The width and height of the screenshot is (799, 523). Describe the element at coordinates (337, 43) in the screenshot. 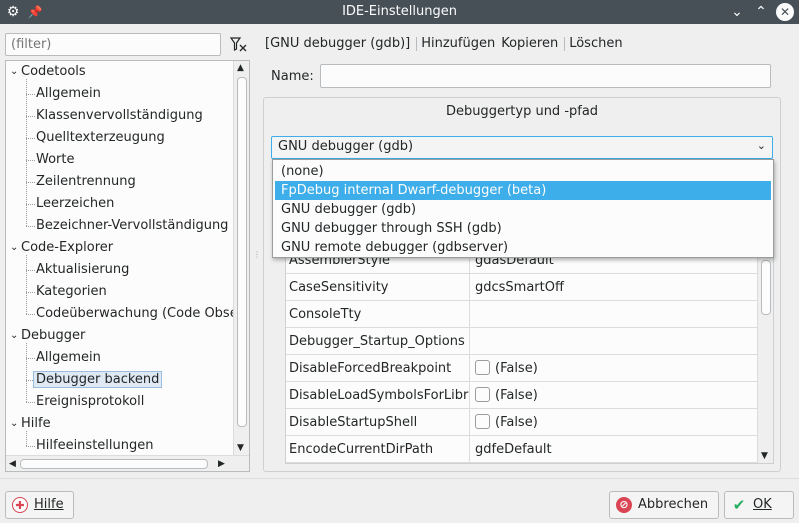

I see `backend-select-button: [GNU debugger (gdb)]` at that location.